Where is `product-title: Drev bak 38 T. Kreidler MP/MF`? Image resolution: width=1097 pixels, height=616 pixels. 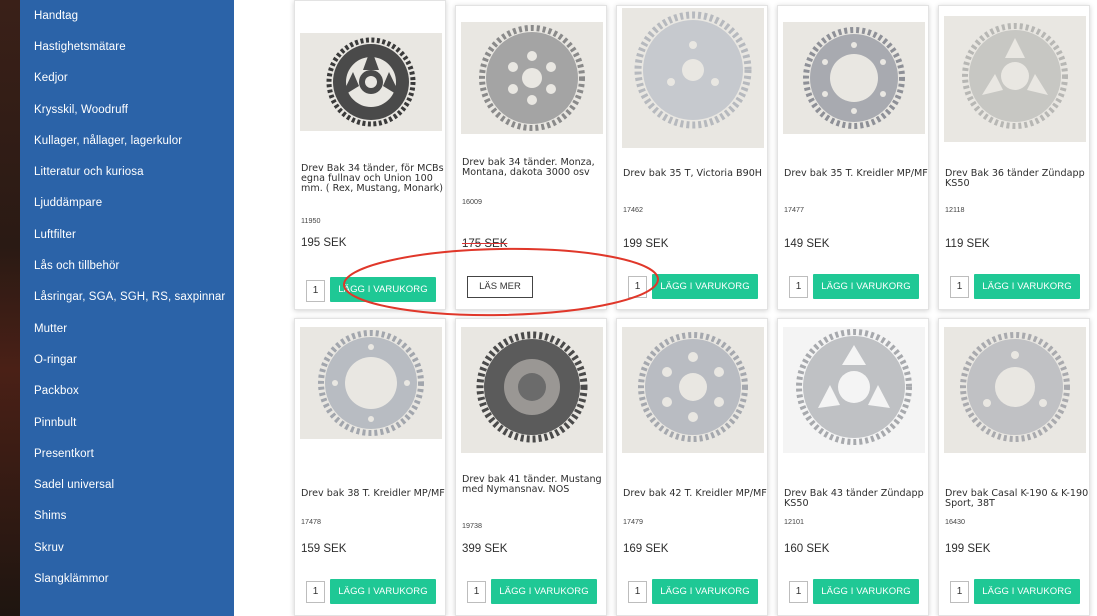
product-title: Drev bak 38 T. Kreidler MP/MF is located at coordinates (373, 493).